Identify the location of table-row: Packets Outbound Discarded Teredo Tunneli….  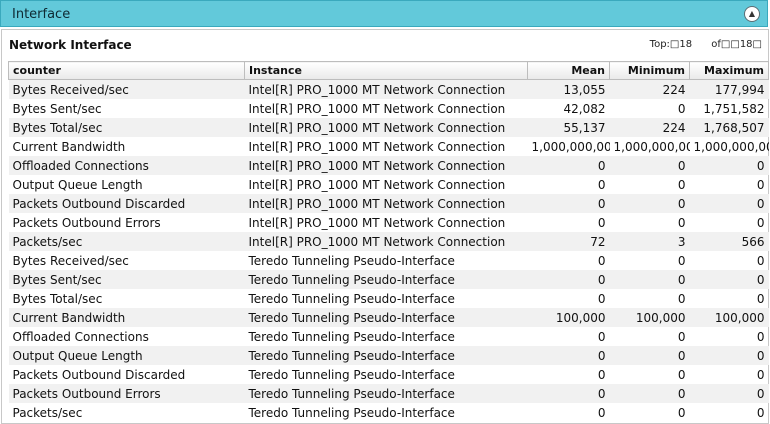
(389, 374).